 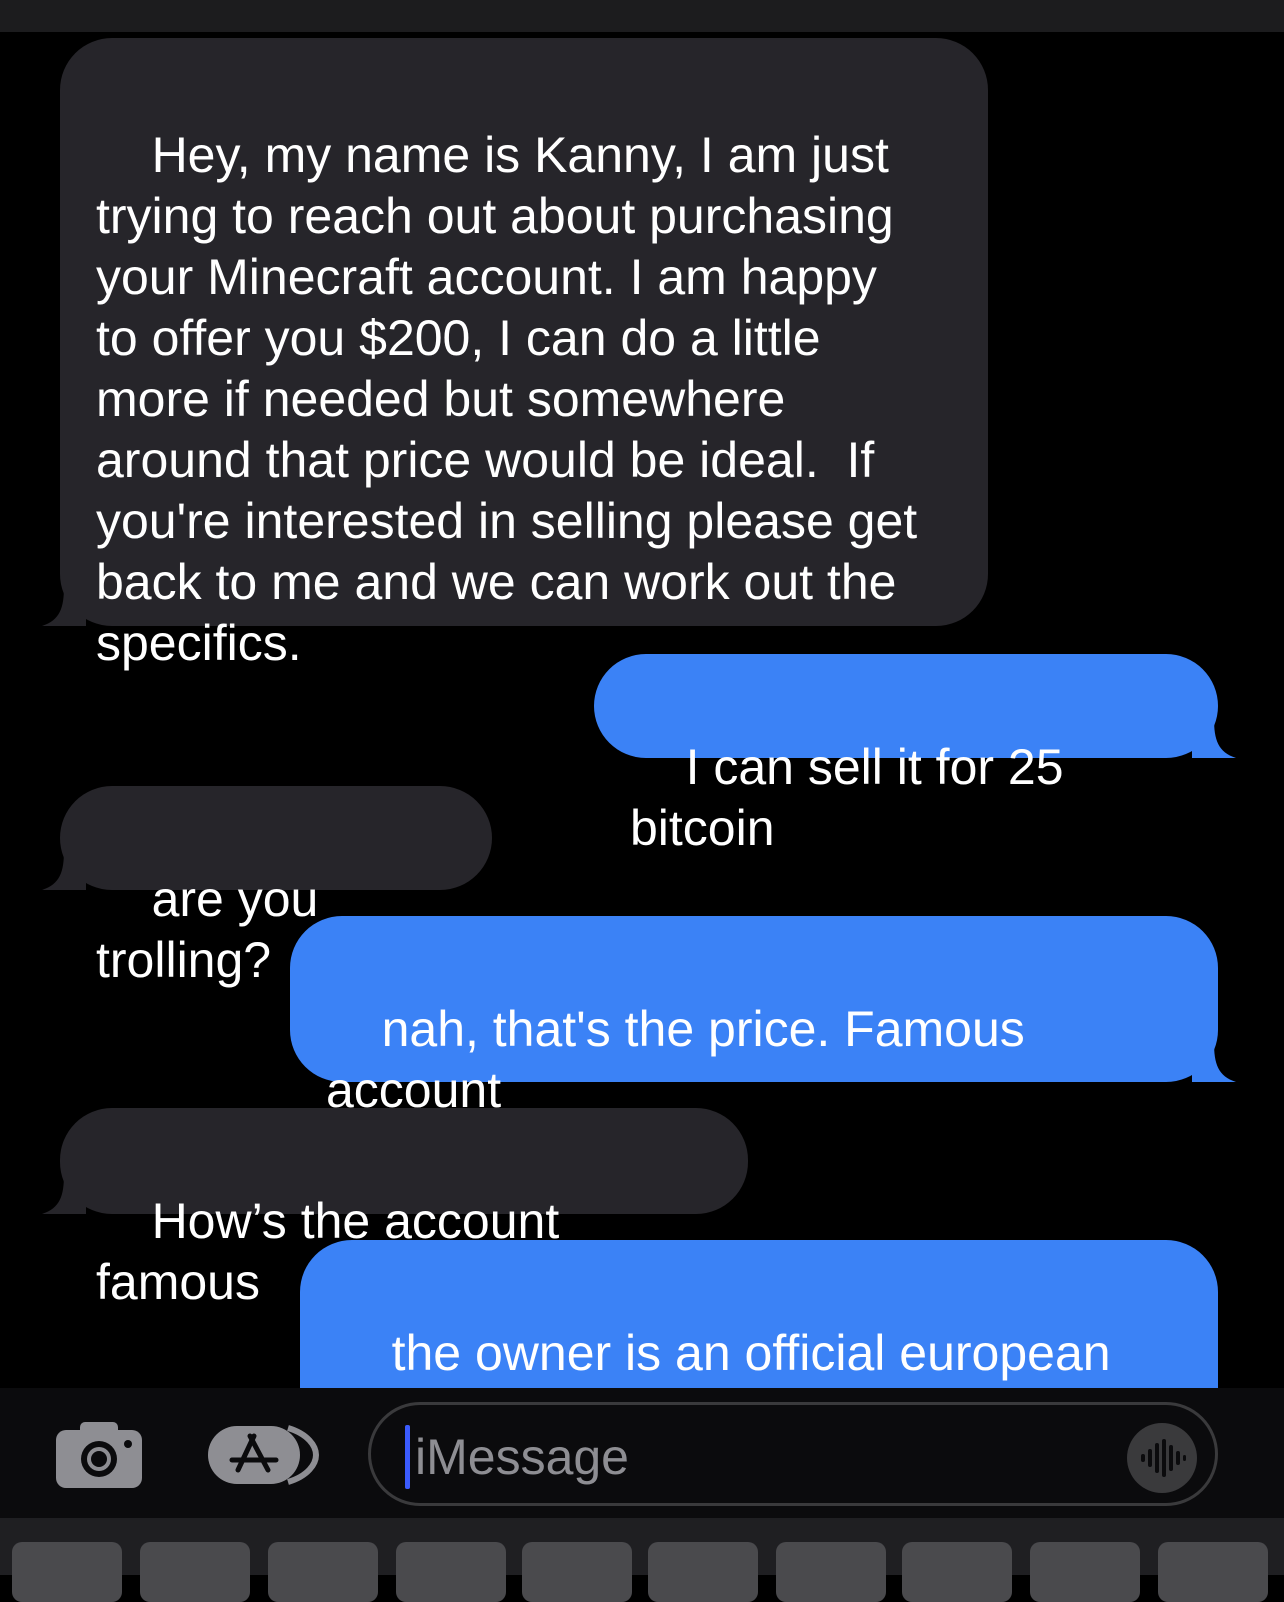 I want to click on incoming-message: How’s the account famous, so click(x=404, y=1209).